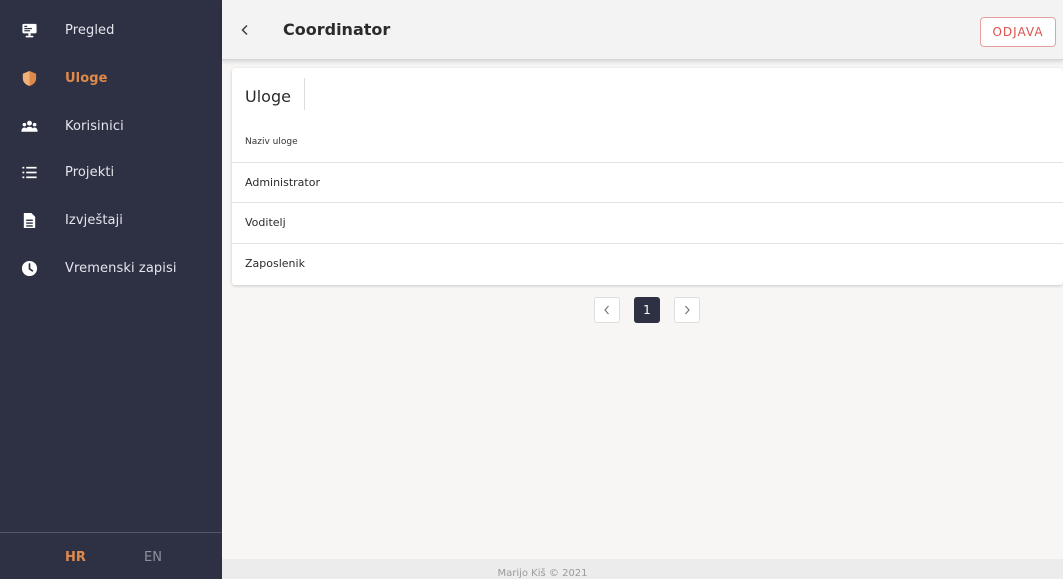  Describe the element at coordinates (111, 532) in the screenshot. I see `sidebar-divider` at that location.